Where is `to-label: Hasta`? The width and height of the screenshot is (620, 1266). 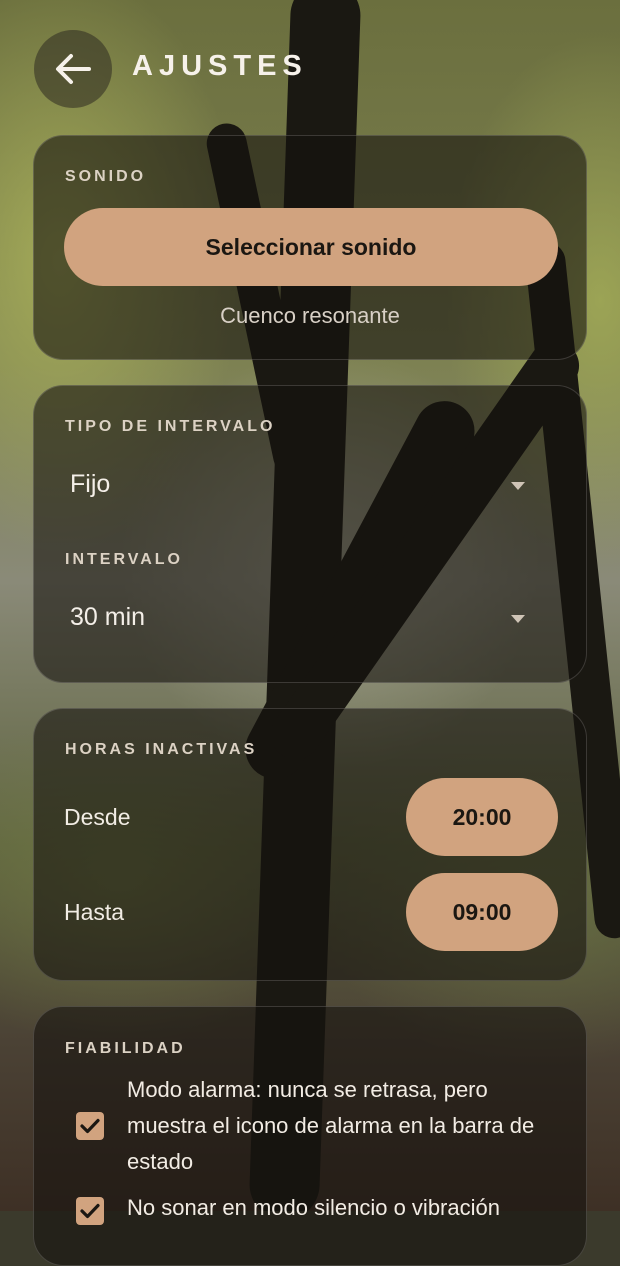
to-label: Hasta is located at coordinates (94, 912).